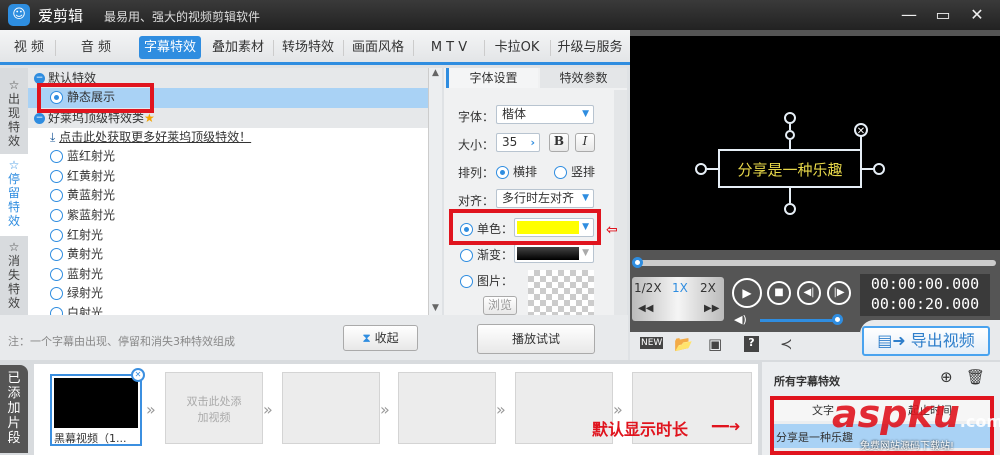 This screenshot has width=1000, height=455. Describe the element at coordinates (909, 15) in the screenshot. I see `minimize-button: —` at that location.